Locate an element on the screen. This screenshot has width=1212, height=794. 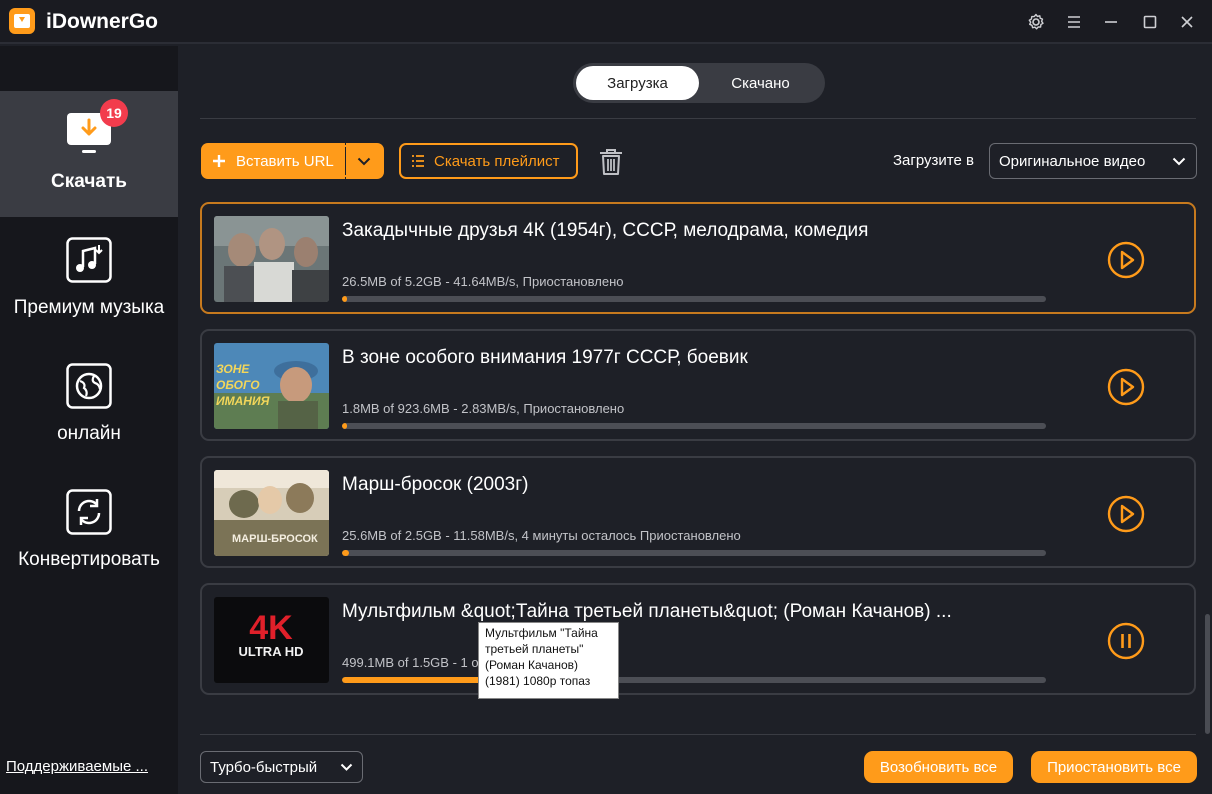
maximize-icon is located at coordinates (1150, 22).